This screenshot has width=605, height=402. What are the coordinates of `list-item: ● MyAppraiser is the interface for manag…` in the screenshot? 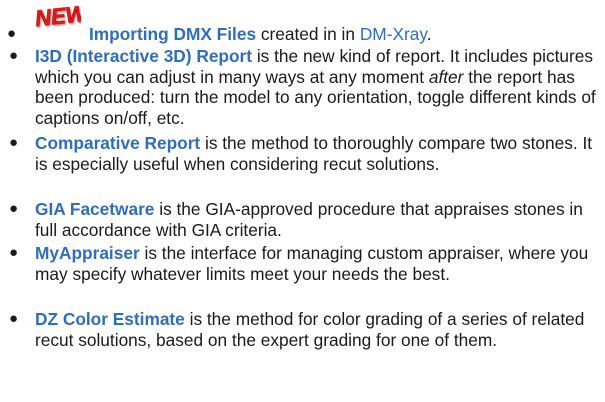 It's located at (304, 263).